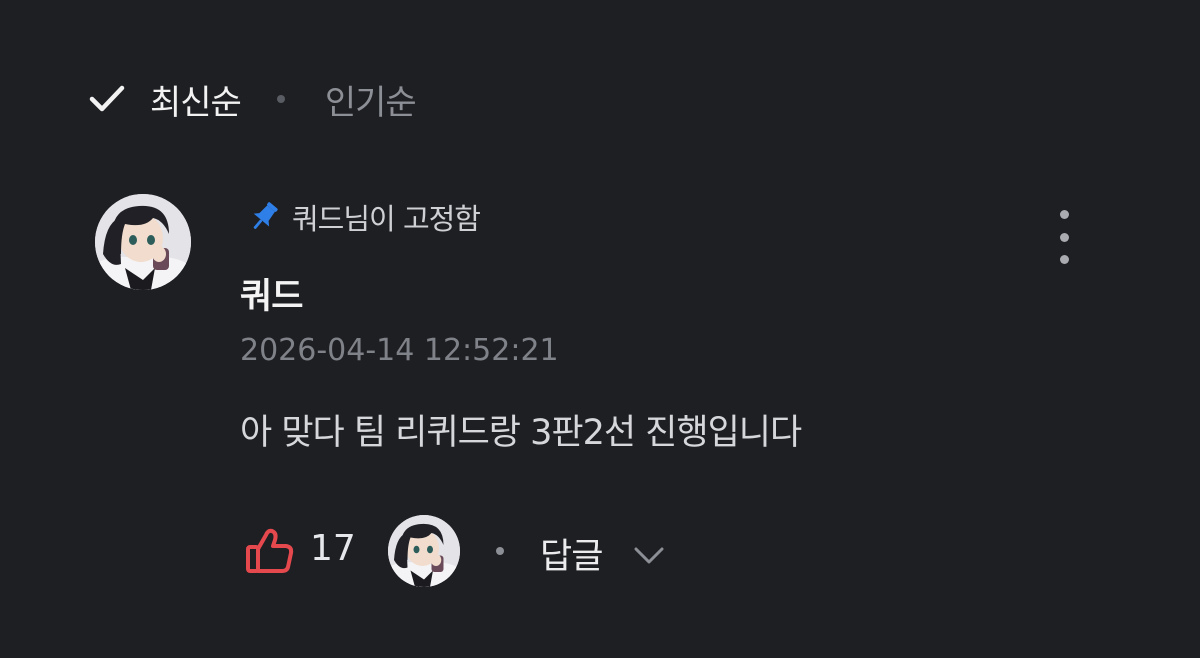 The width and height of the screenshot is (1200, 658). What do you see at coordinates (107, 98) in the screenshot?
I see `check-icon` at bounding box center [107, 98].